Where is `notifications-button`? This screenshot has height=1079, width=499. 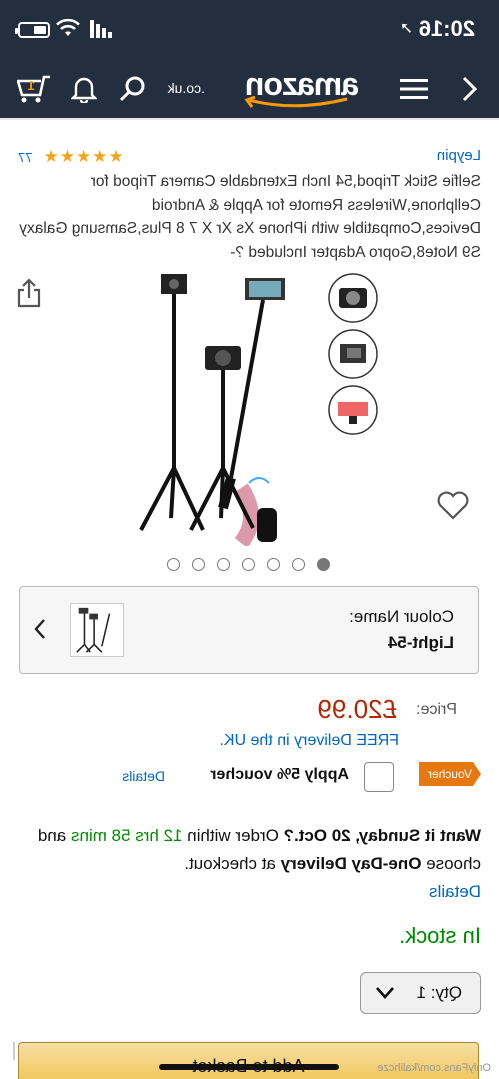
notifications-button is located at coordinates (84, 89).